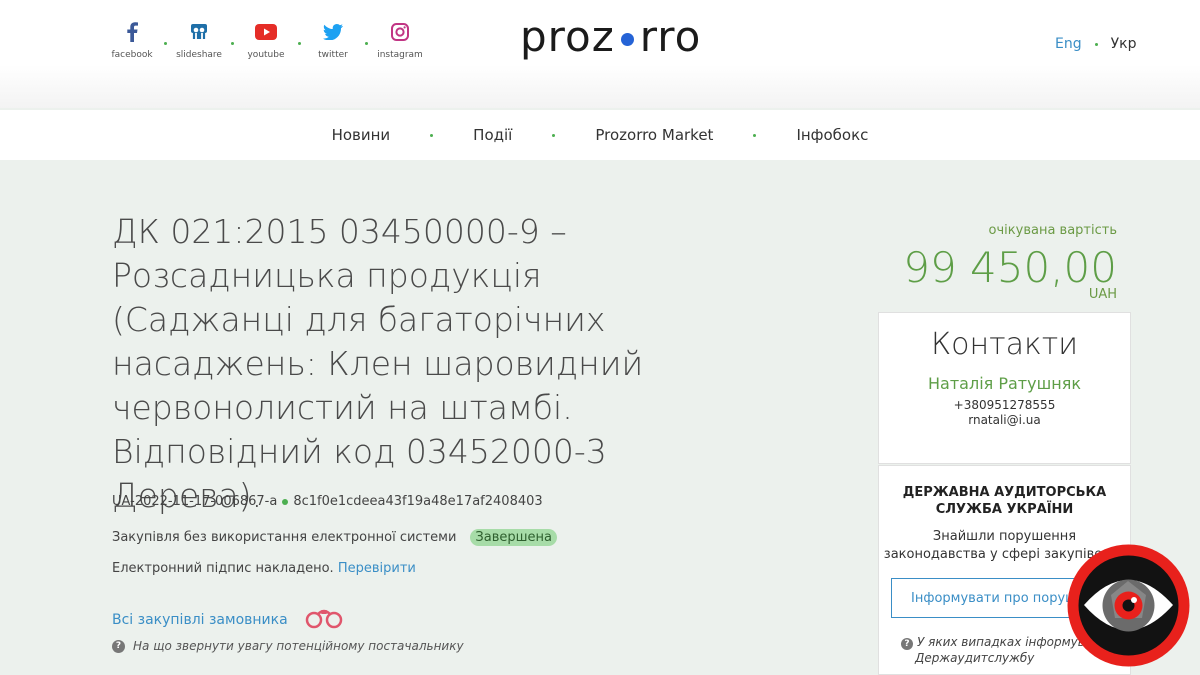  I want to click on youtube-link: youtube, so click(266, 40).